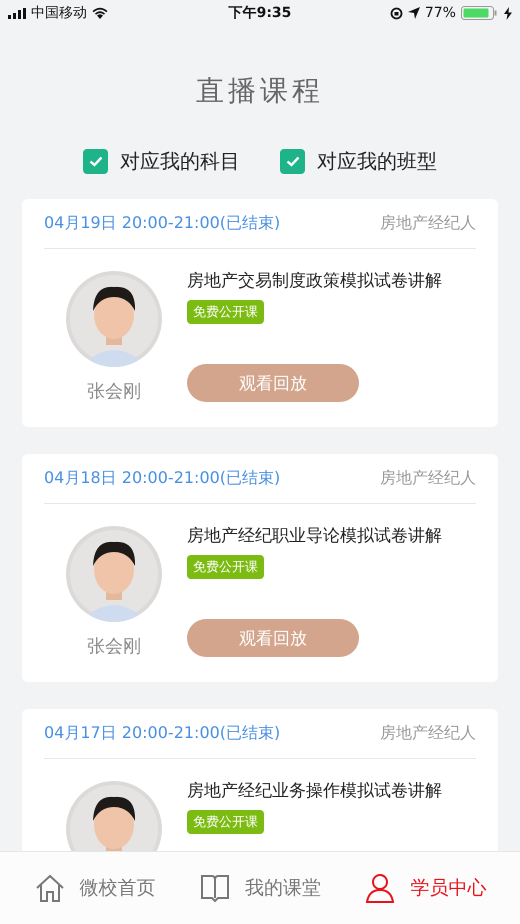  What do you see at coordinates (508, 13) in the screenshot?
I see `charging-icon` at bounding box center [508, 13].